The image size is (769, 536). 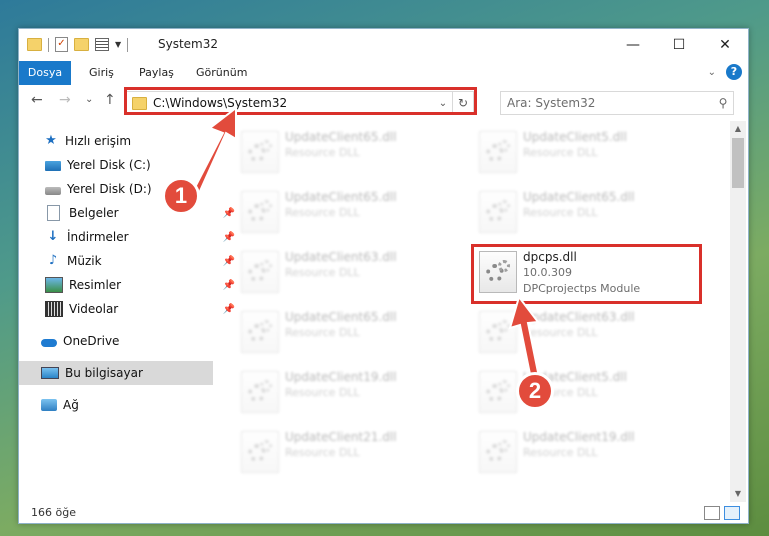 I want to click on step-2-badge: 2, so click(x=535, y=391).